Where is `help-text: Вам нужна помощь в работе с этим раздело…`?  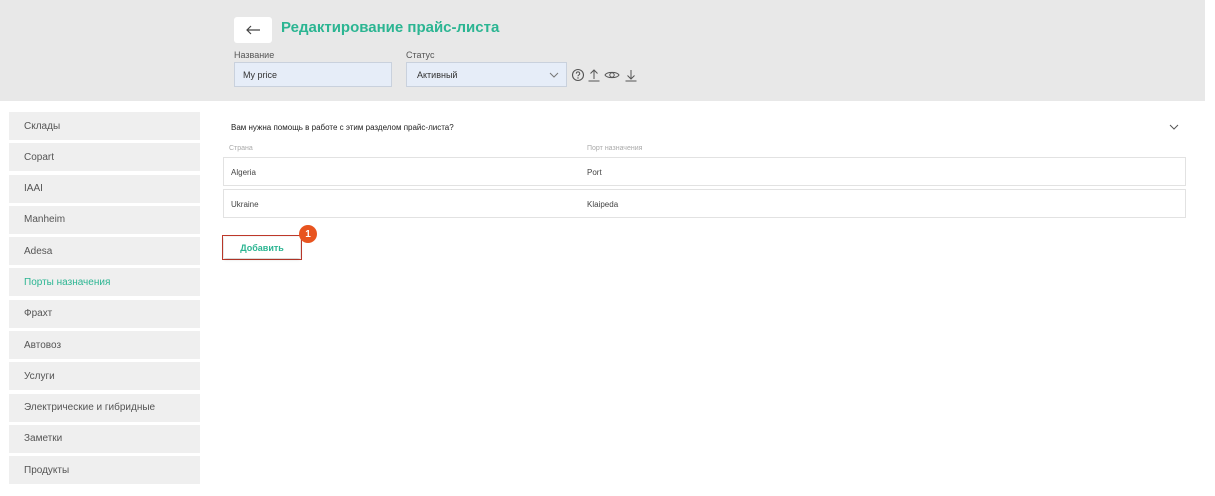
help-text: Вам нужна помощь в работе с этим раздело… is located at coordinates (342, 127).